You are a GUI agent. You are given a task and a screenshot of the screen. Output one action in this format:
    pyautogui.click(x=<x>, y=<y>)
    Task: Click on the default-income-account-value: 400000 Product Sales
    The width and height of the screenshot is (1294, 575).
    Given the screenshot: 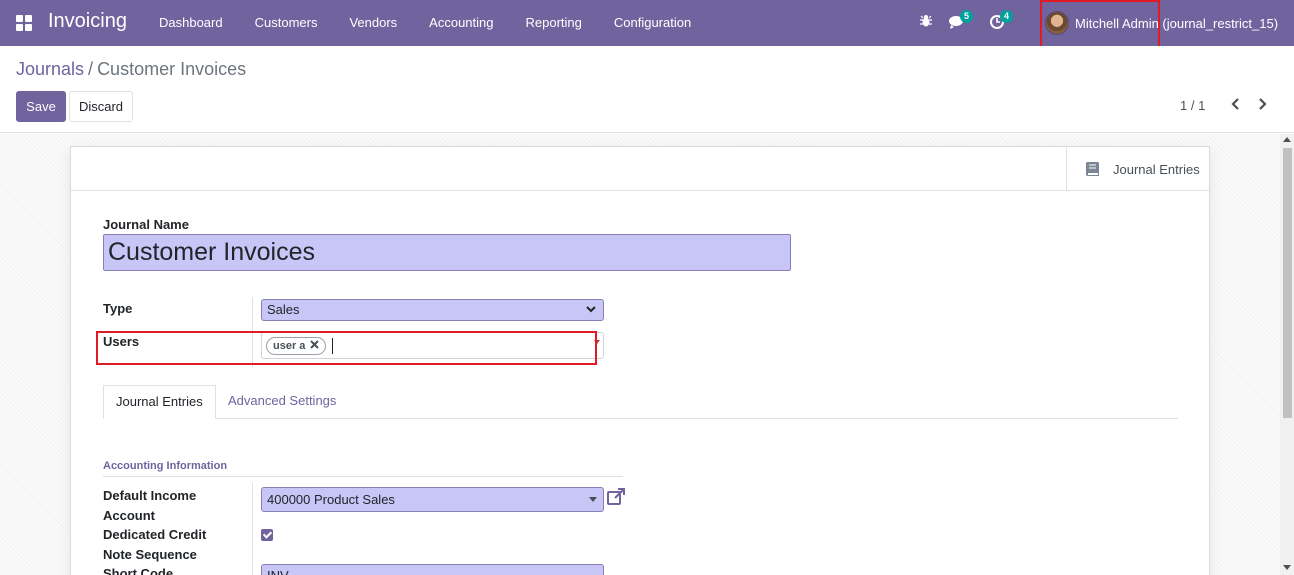 What is the action you would take?
    pyautogui.click(x=331, y=499)
    